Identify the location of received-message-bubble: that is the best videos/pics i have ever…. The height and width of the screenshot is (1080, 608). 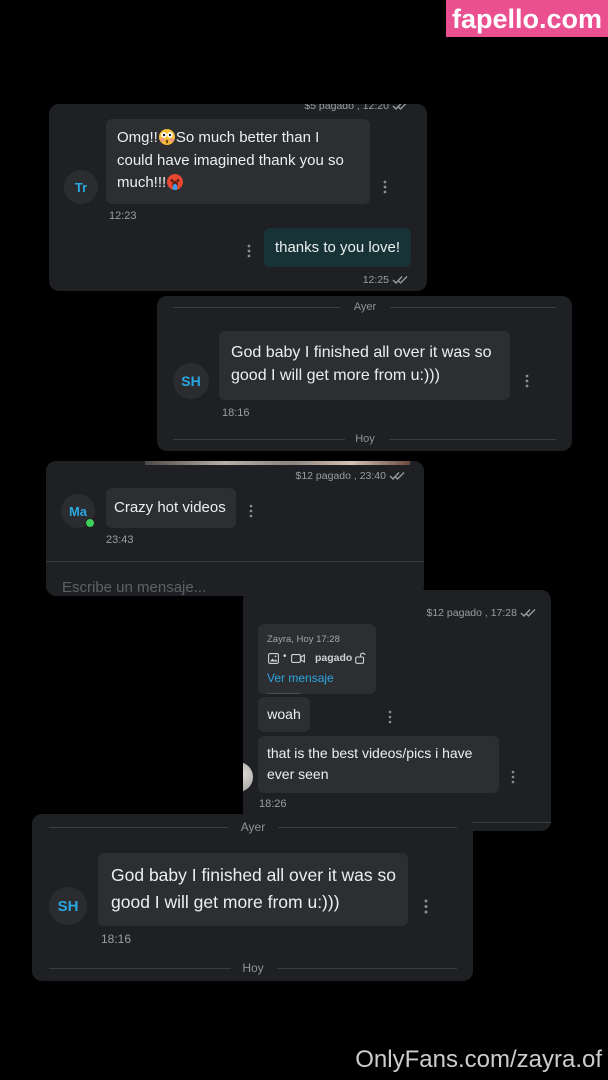
(378, 764).